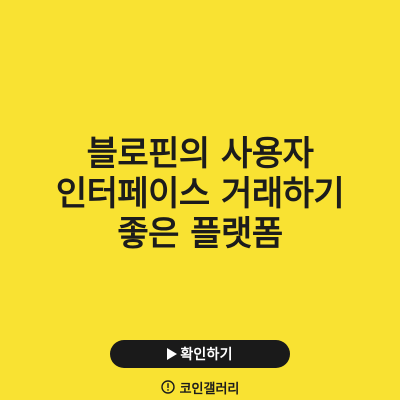  I want to click on title-line-2: 인터페이스 거래하기, so click(200, 194).